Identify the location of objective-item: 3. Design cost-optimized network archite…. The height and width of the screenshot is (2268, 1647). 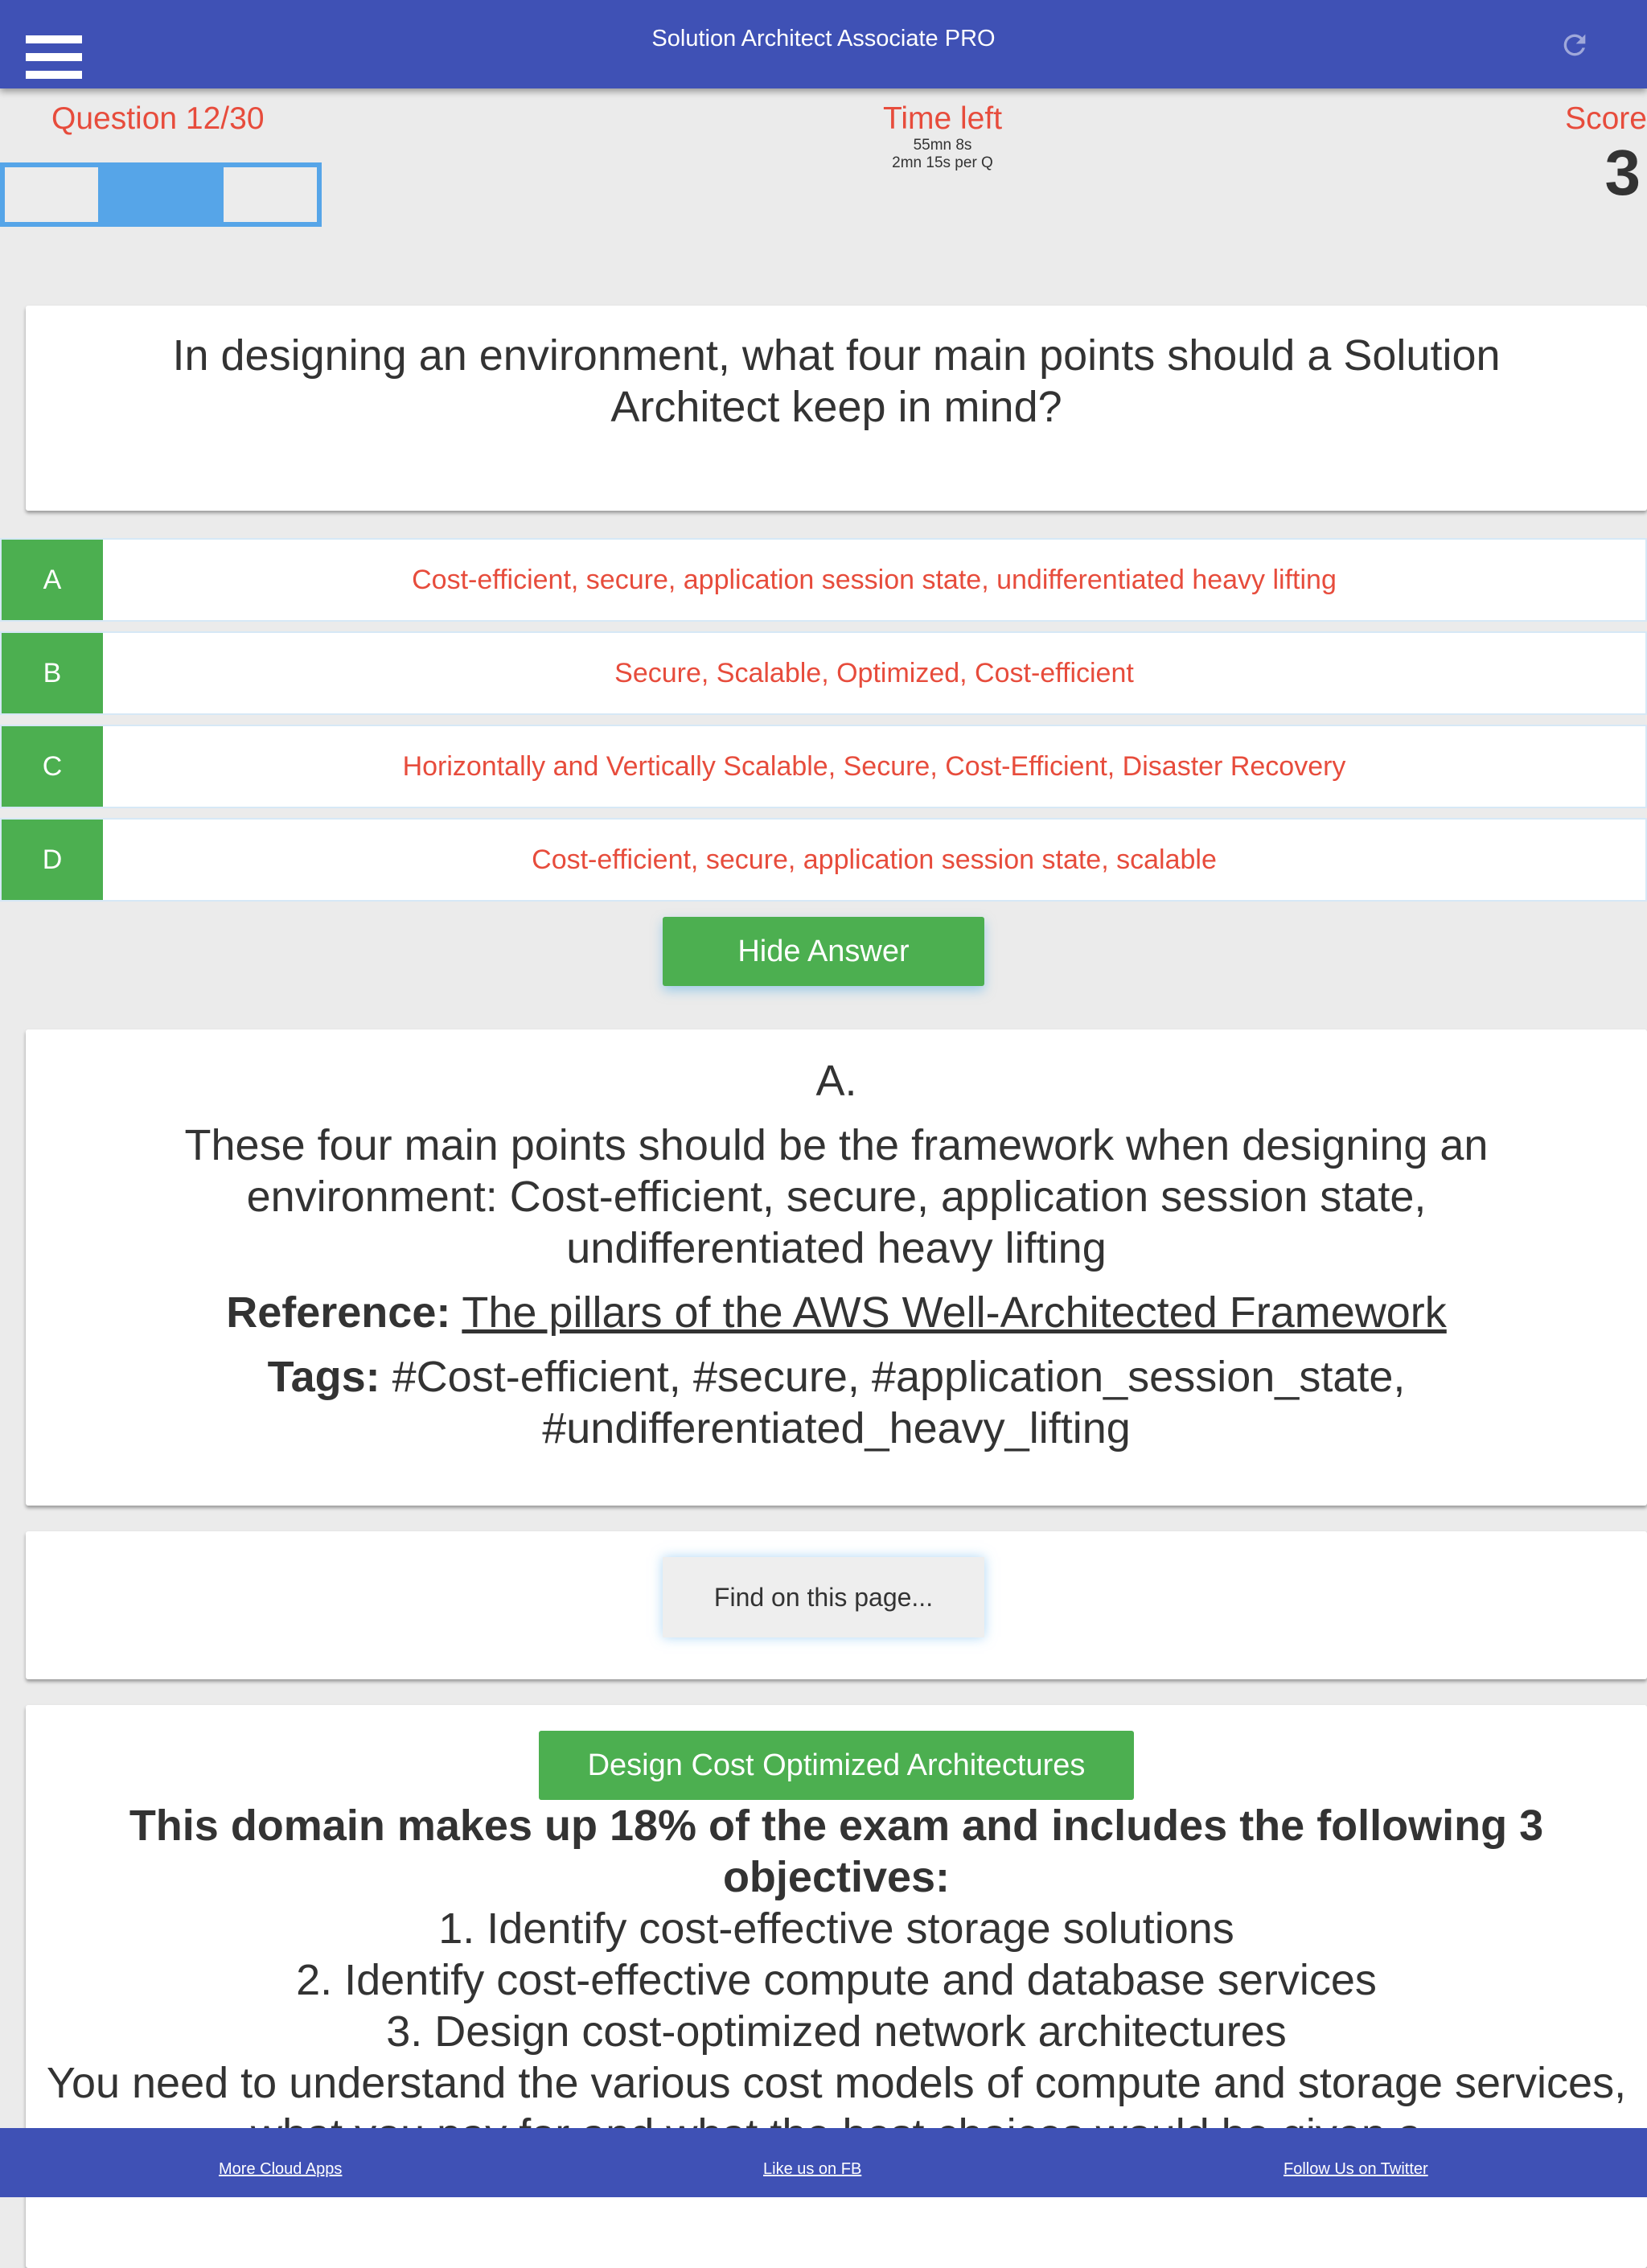
(836, 2031).